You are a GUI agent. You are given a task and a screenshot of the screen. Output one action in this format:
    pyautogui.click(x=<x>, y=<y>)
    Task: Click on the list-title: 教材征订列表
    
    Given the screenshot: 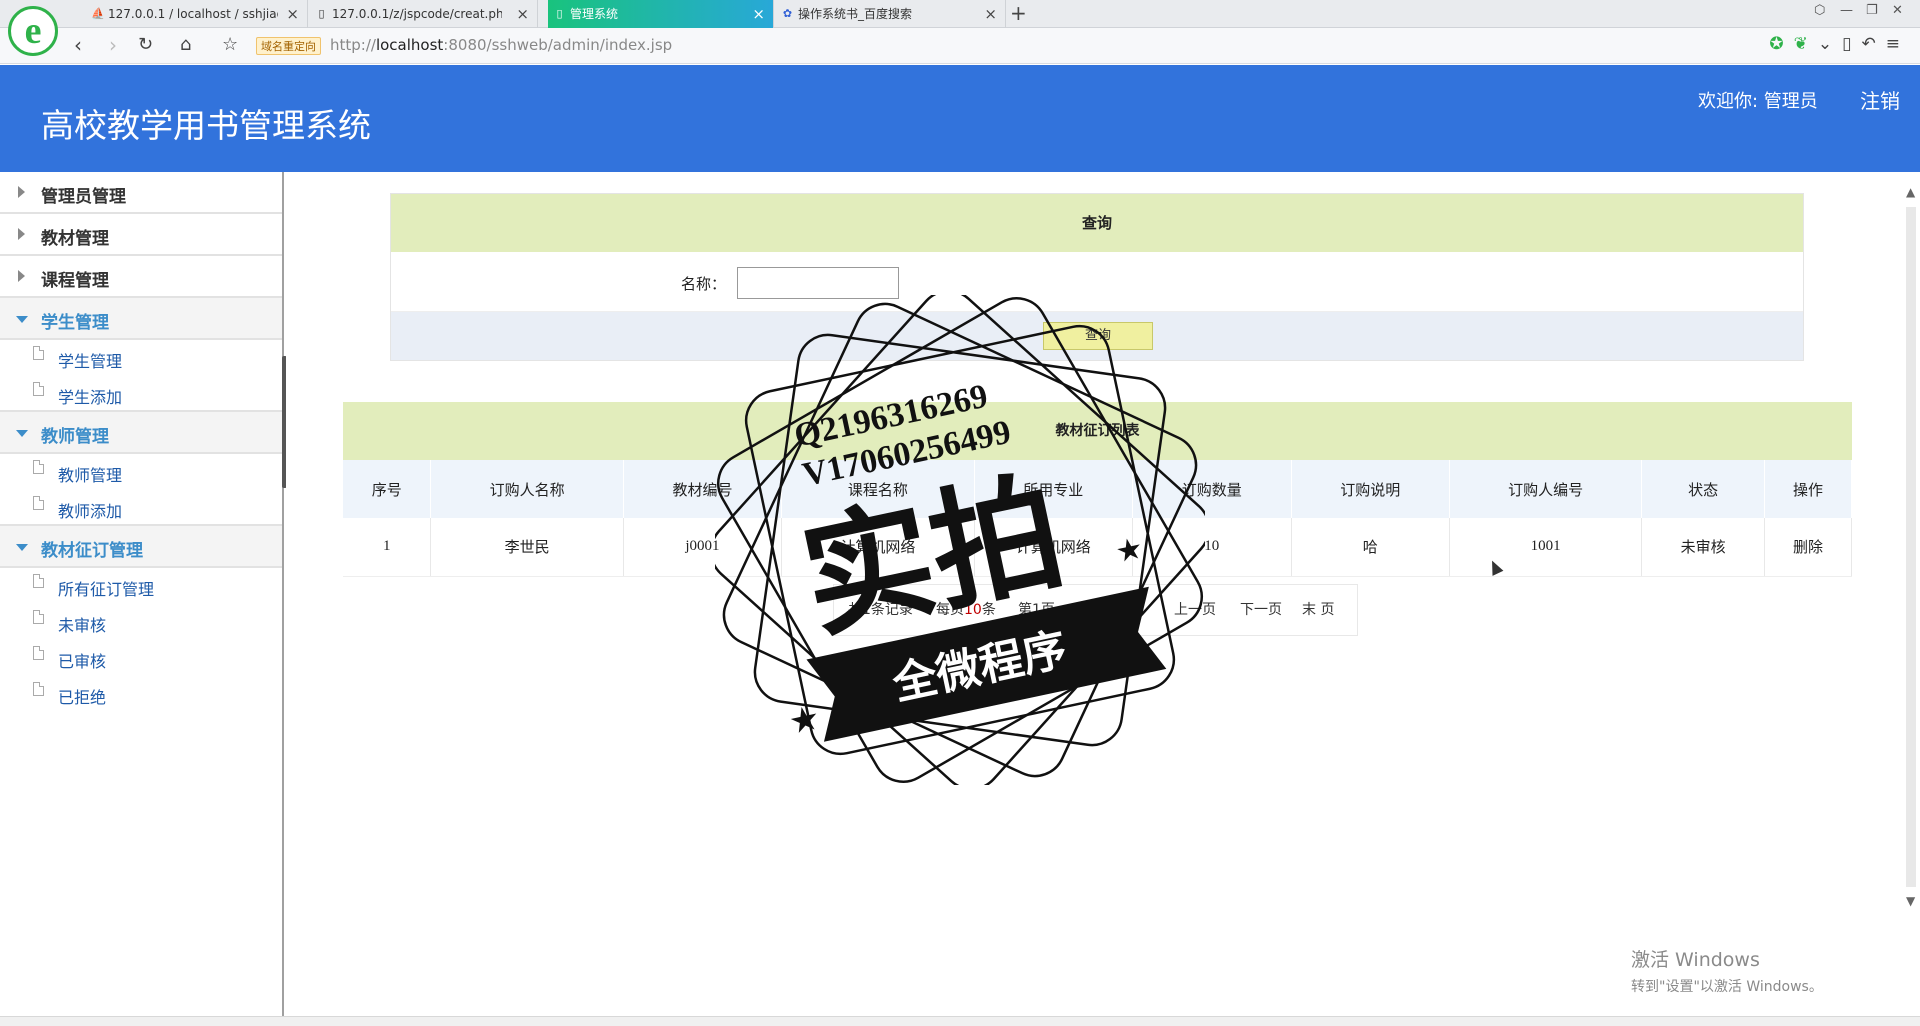 What is the action you would take?
    pyautogui.click(x=1097, y=431)
    